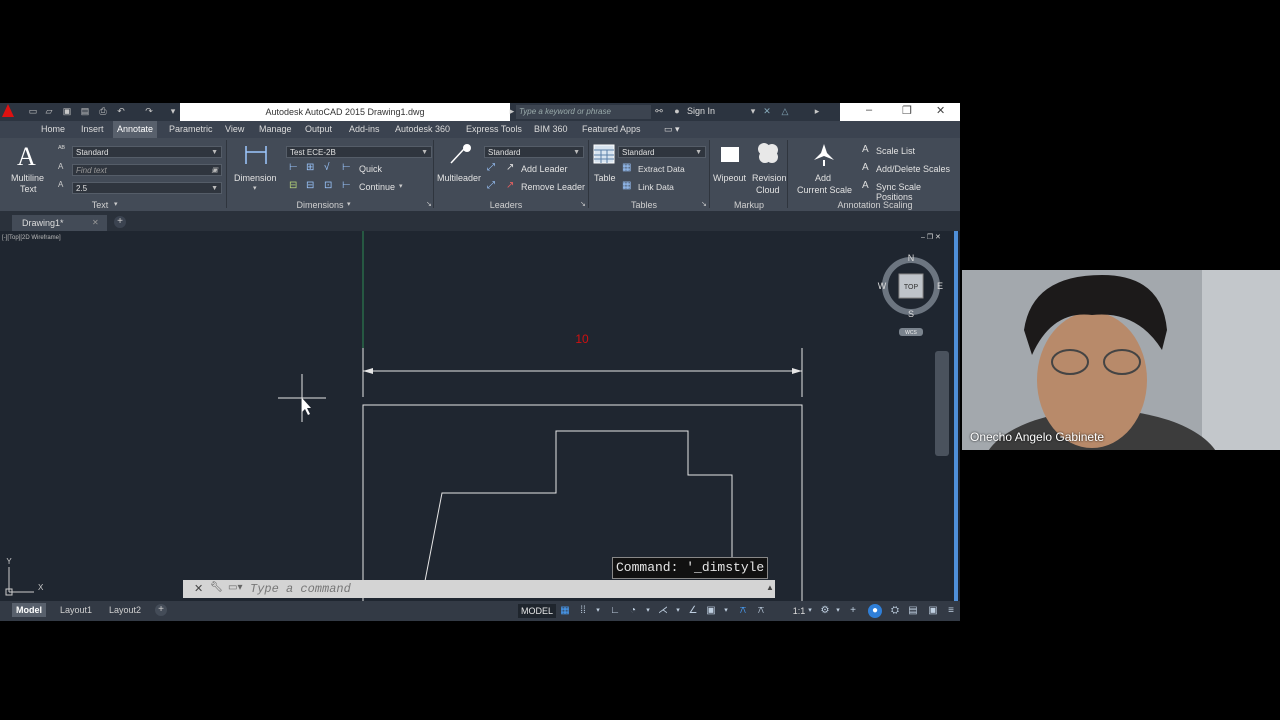 The image size is (1280, 720). Describe the element at coordinates (701, 111) in the screenshot. I see `sign-in-link: Sign In` at that location.